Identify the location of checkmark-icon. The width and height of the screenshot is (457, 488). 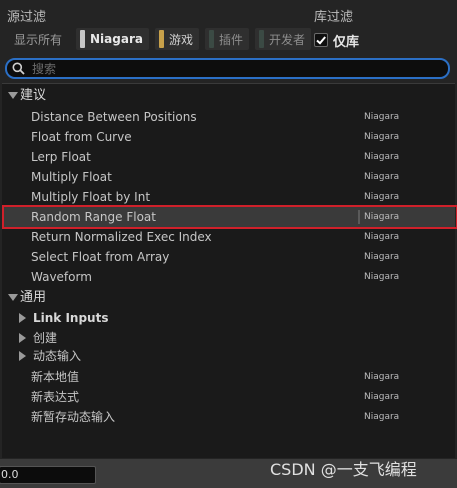
(321, 40).